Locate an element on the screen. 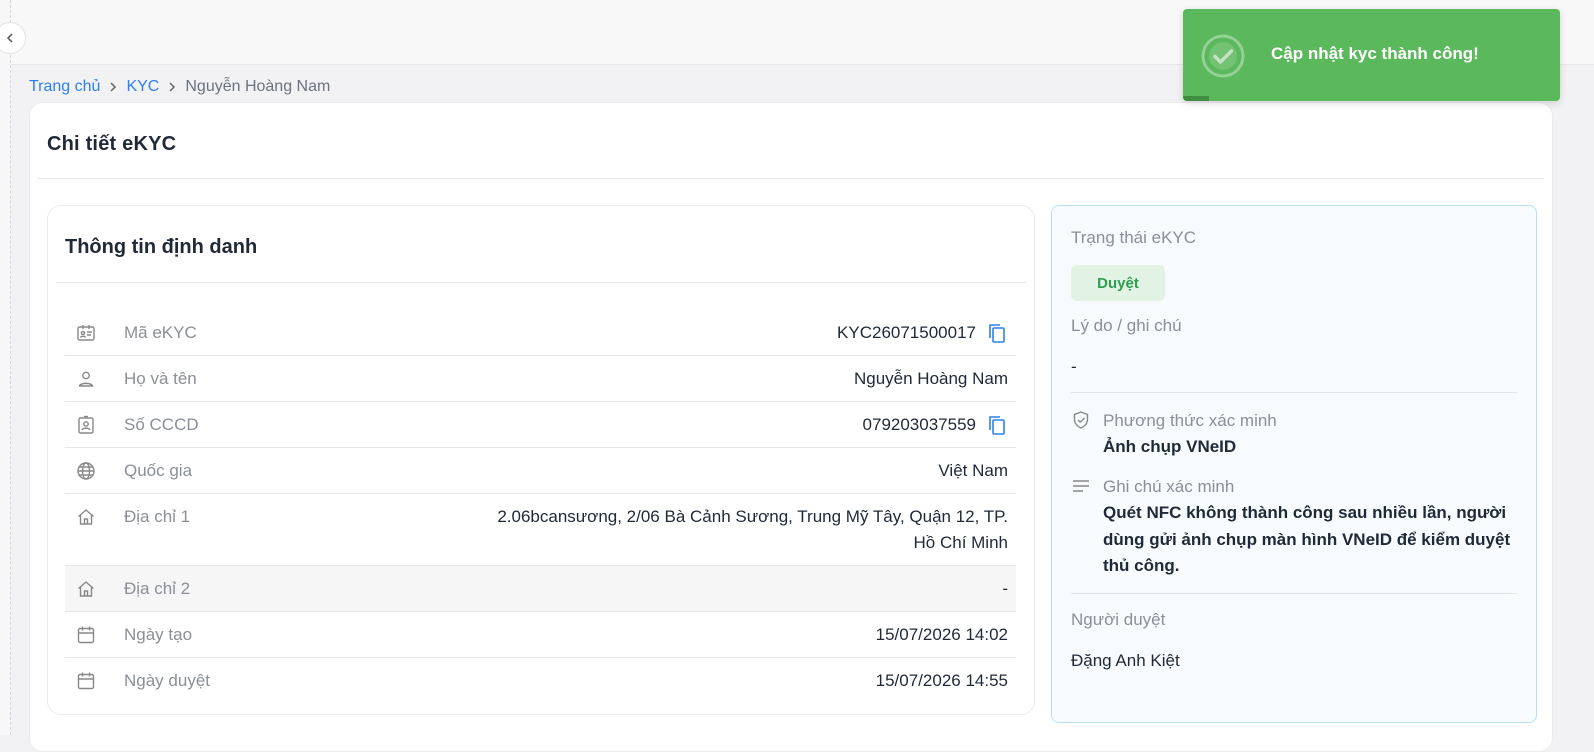  approver-value: Đặng Anh Kiệt is located at coordinates (1125, 660).